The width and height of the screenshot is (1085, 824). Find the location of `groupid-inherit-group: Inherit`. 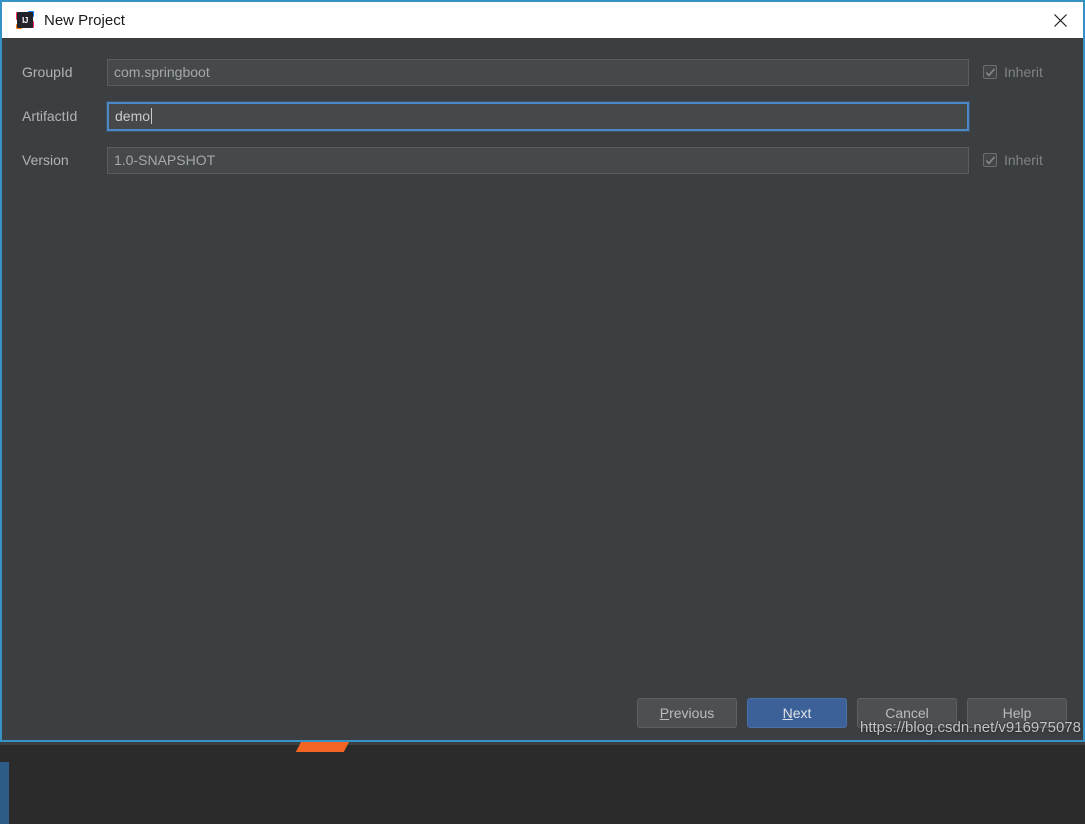

groupid-inherit-group: Inherit is located at coordinates (1013, 72).